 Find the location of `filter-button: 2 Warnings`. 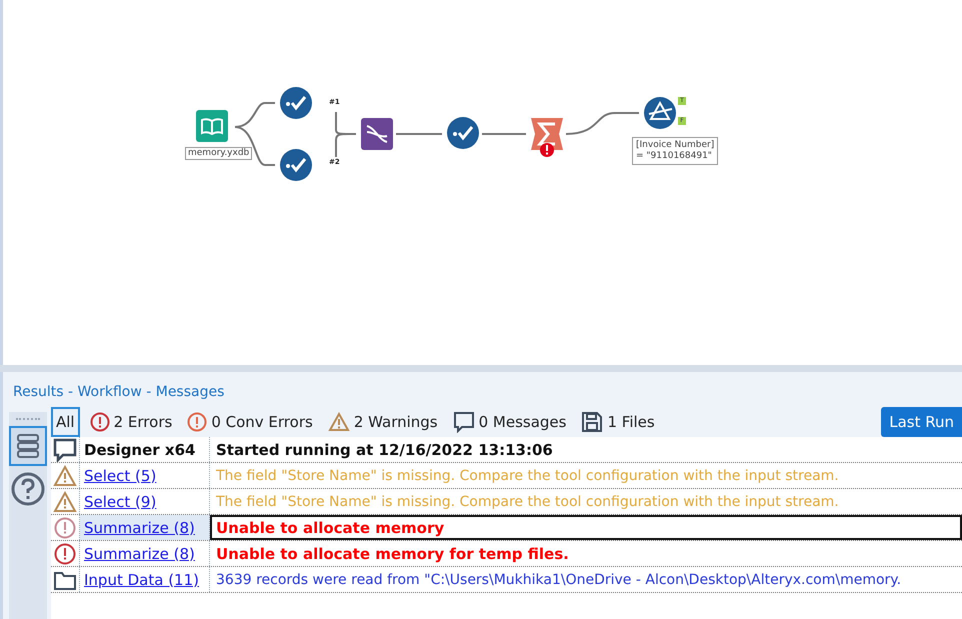

filter-button: 2 Warnings is located at coordinates (382, 422).